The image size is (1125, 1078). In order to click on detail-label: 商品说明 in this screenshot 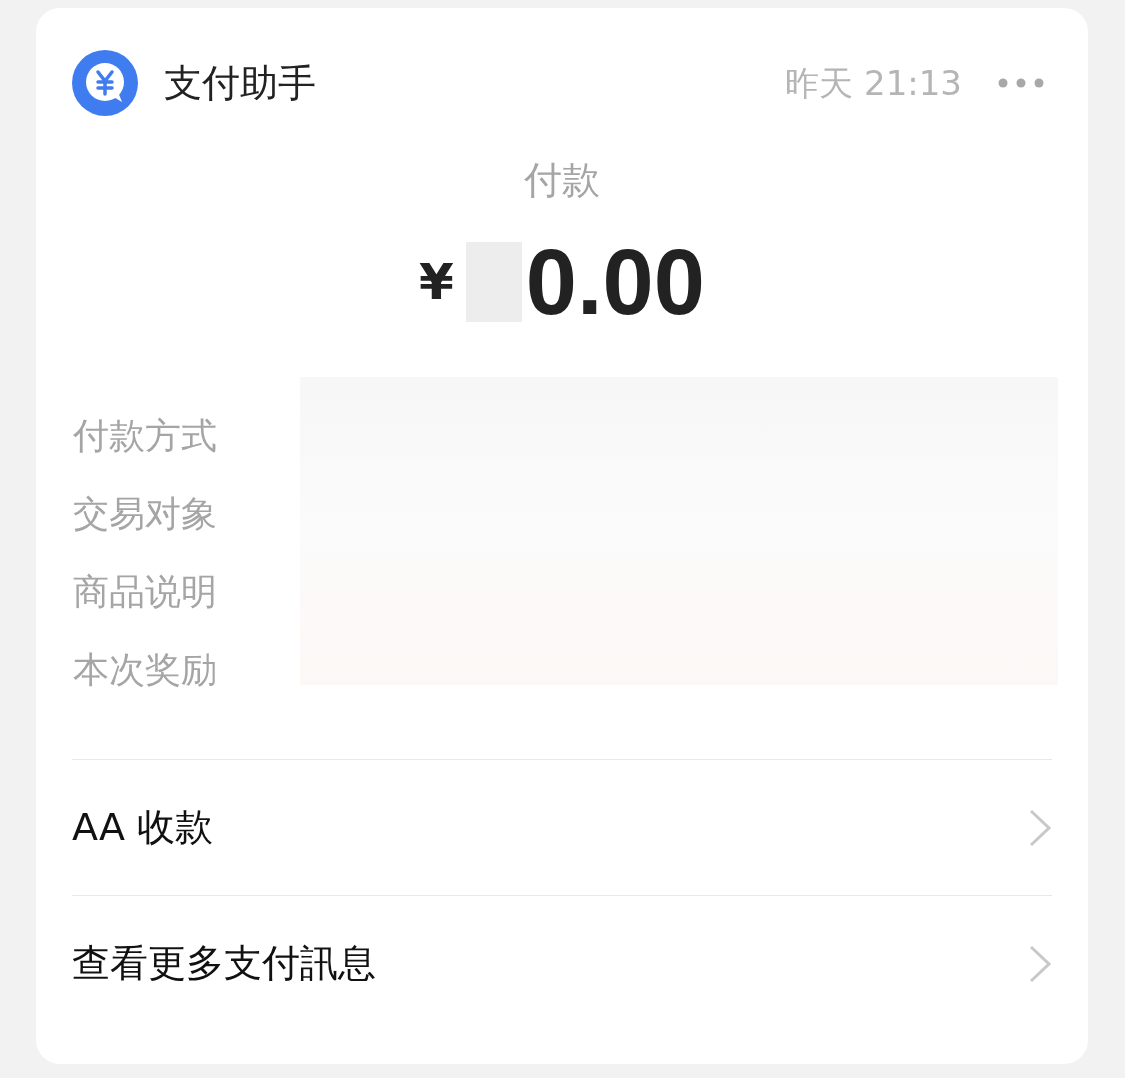, I will do `click(145, 592)`.